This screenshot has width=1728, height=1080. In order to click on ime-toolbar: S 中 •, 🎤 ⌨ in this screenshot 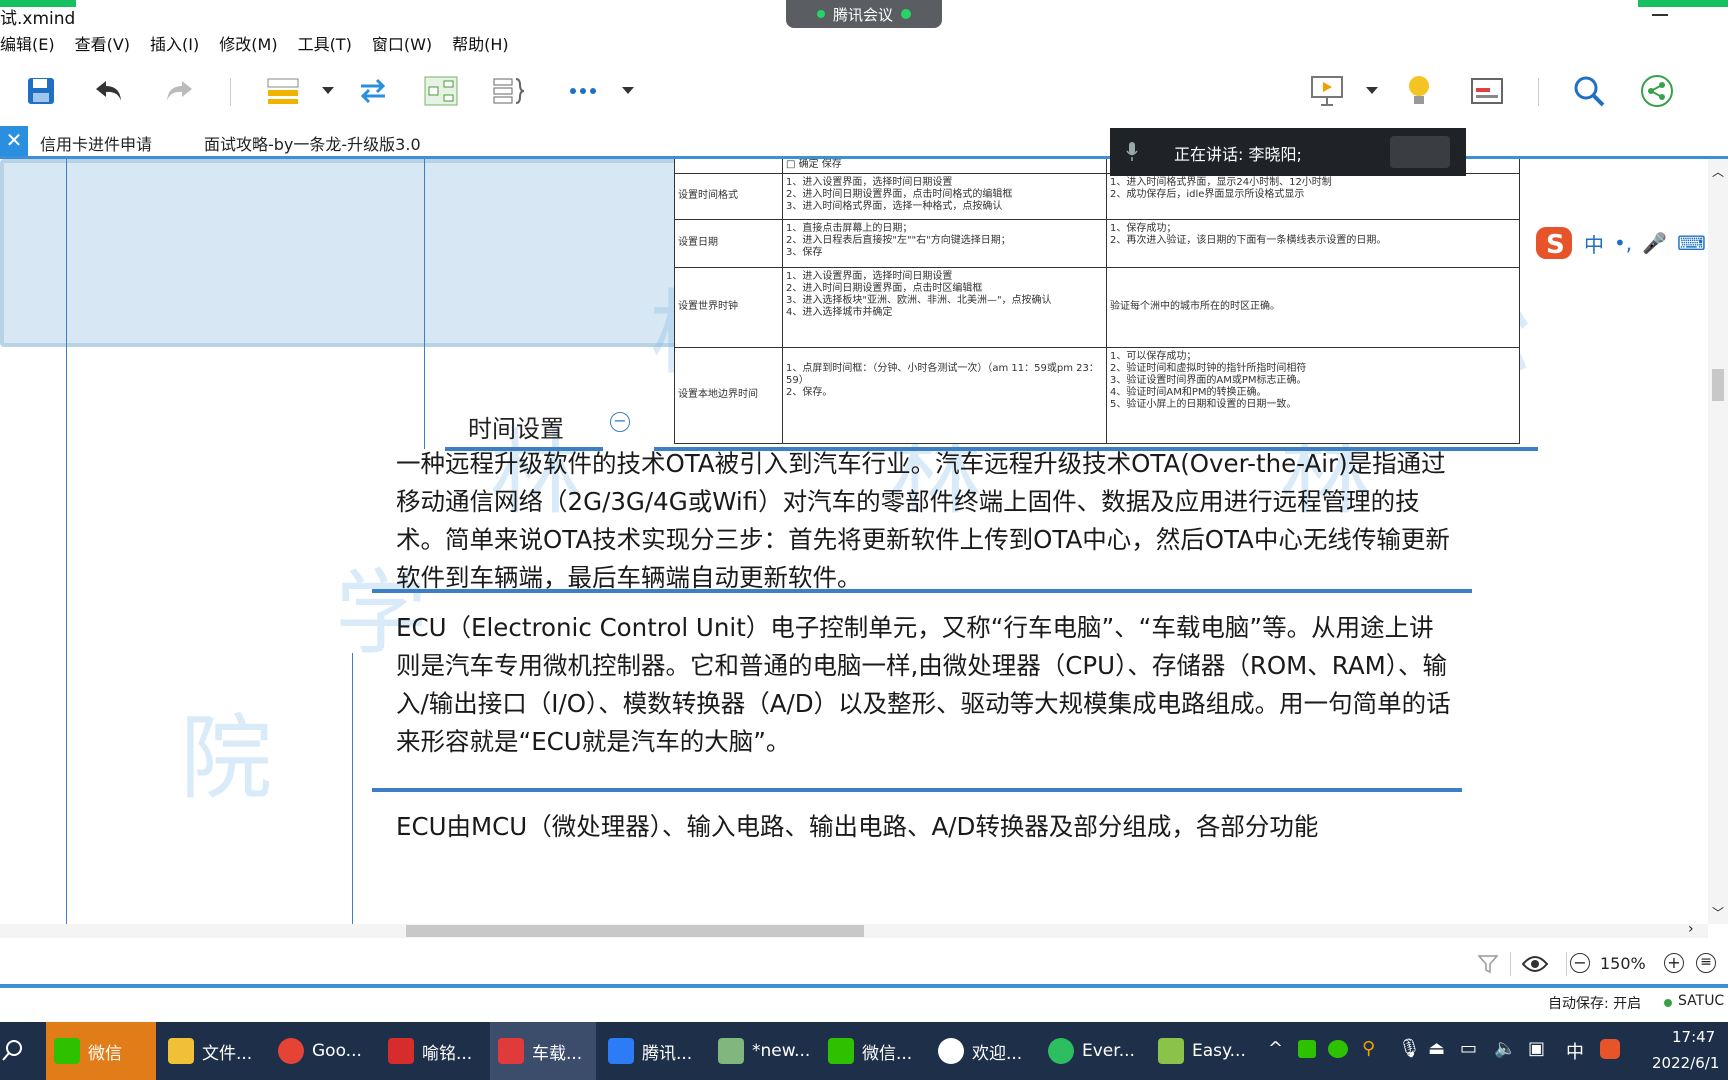, I will do `click(1621, 243)`.